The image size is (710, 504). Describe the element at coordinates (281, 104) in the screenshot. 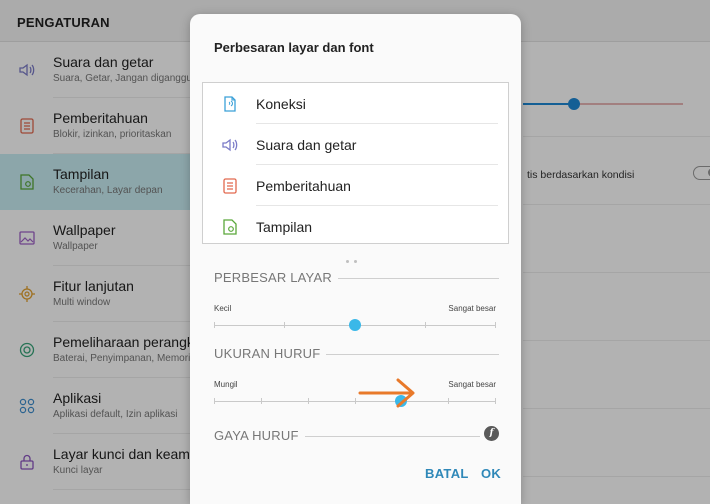

I see `preview-item-label: Koneksi` at that location.